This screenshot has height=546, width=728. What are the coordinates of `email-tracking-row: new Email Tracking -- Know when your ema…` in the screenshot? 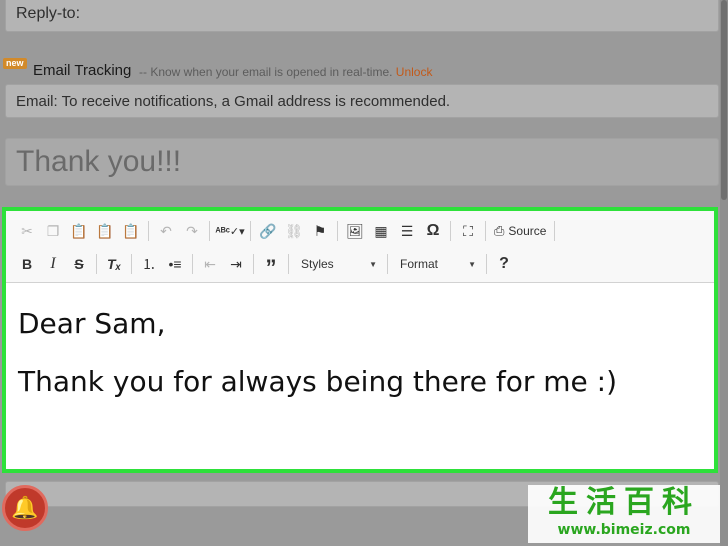 It's located at (360, 69).